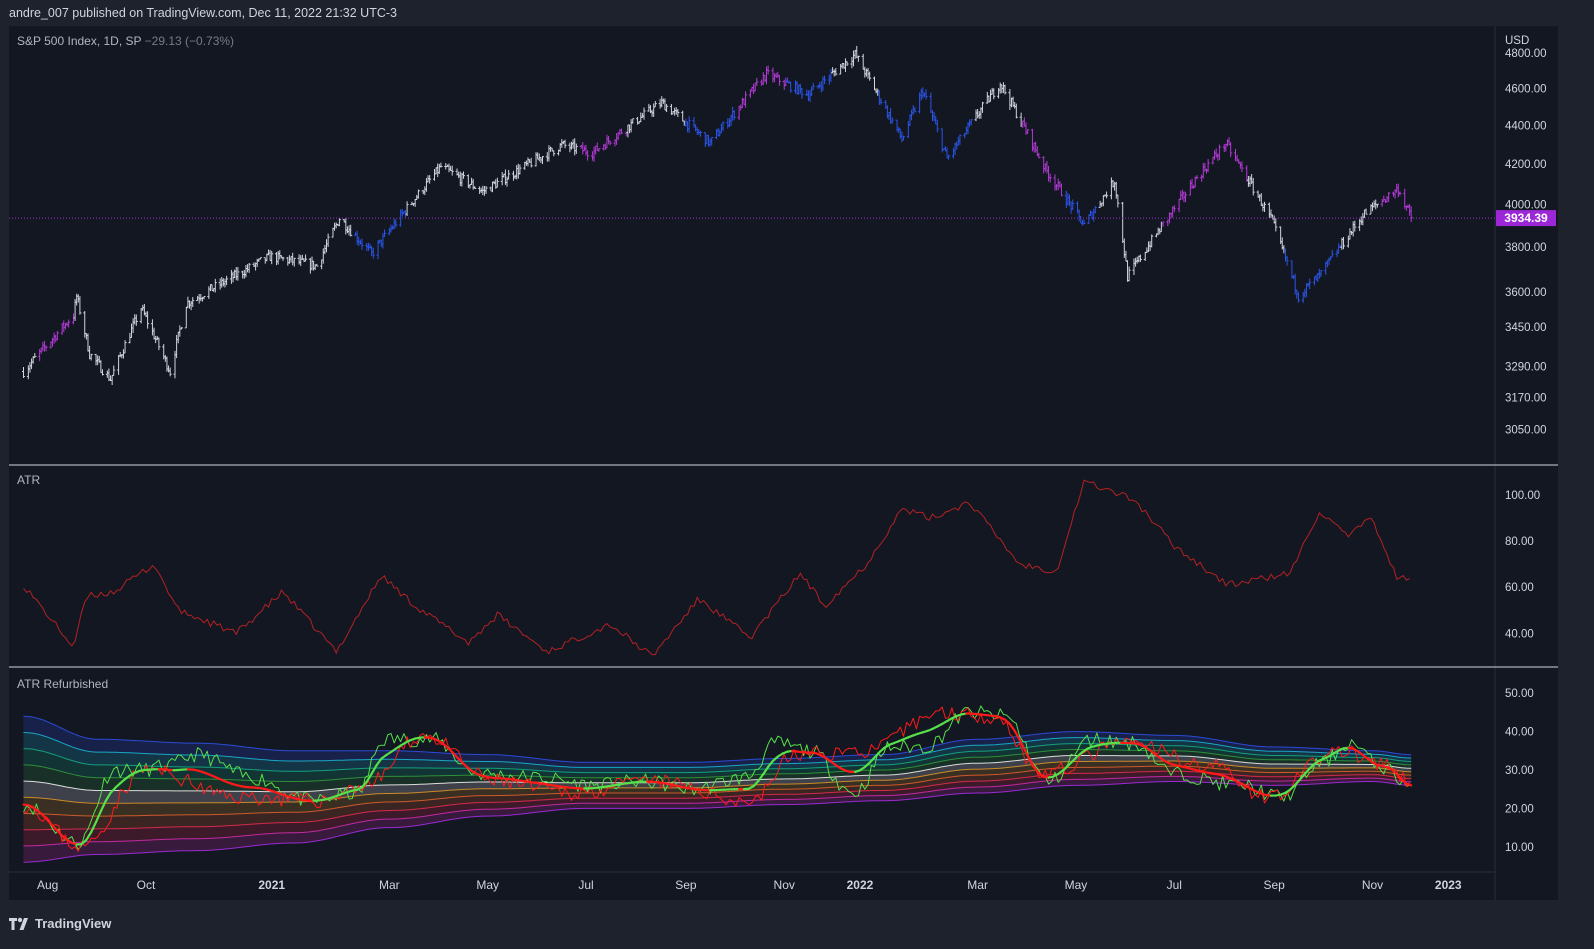 This screenshot has height=949, width=1594. Describe the element at coordinates (1519, 771) in the screenshot. I see `refurbished-tick-label: 30.00` at that location.